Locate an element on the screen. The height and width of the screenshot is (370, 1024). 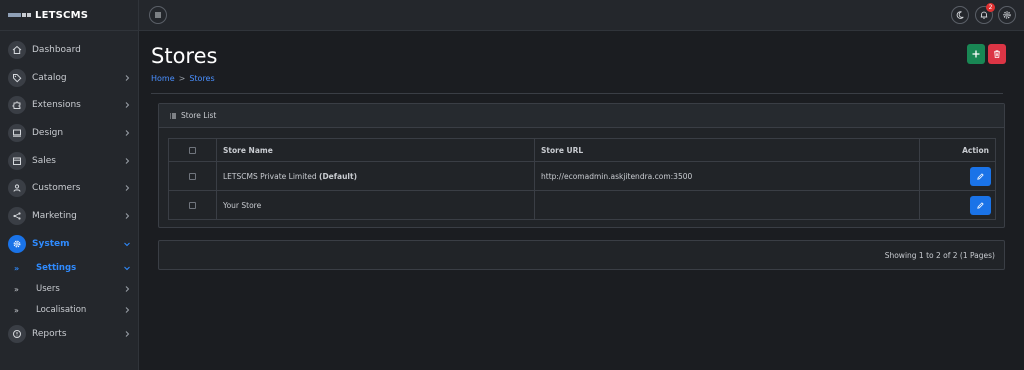
sidebar-item-label: System is located at coordinates (51, 243).